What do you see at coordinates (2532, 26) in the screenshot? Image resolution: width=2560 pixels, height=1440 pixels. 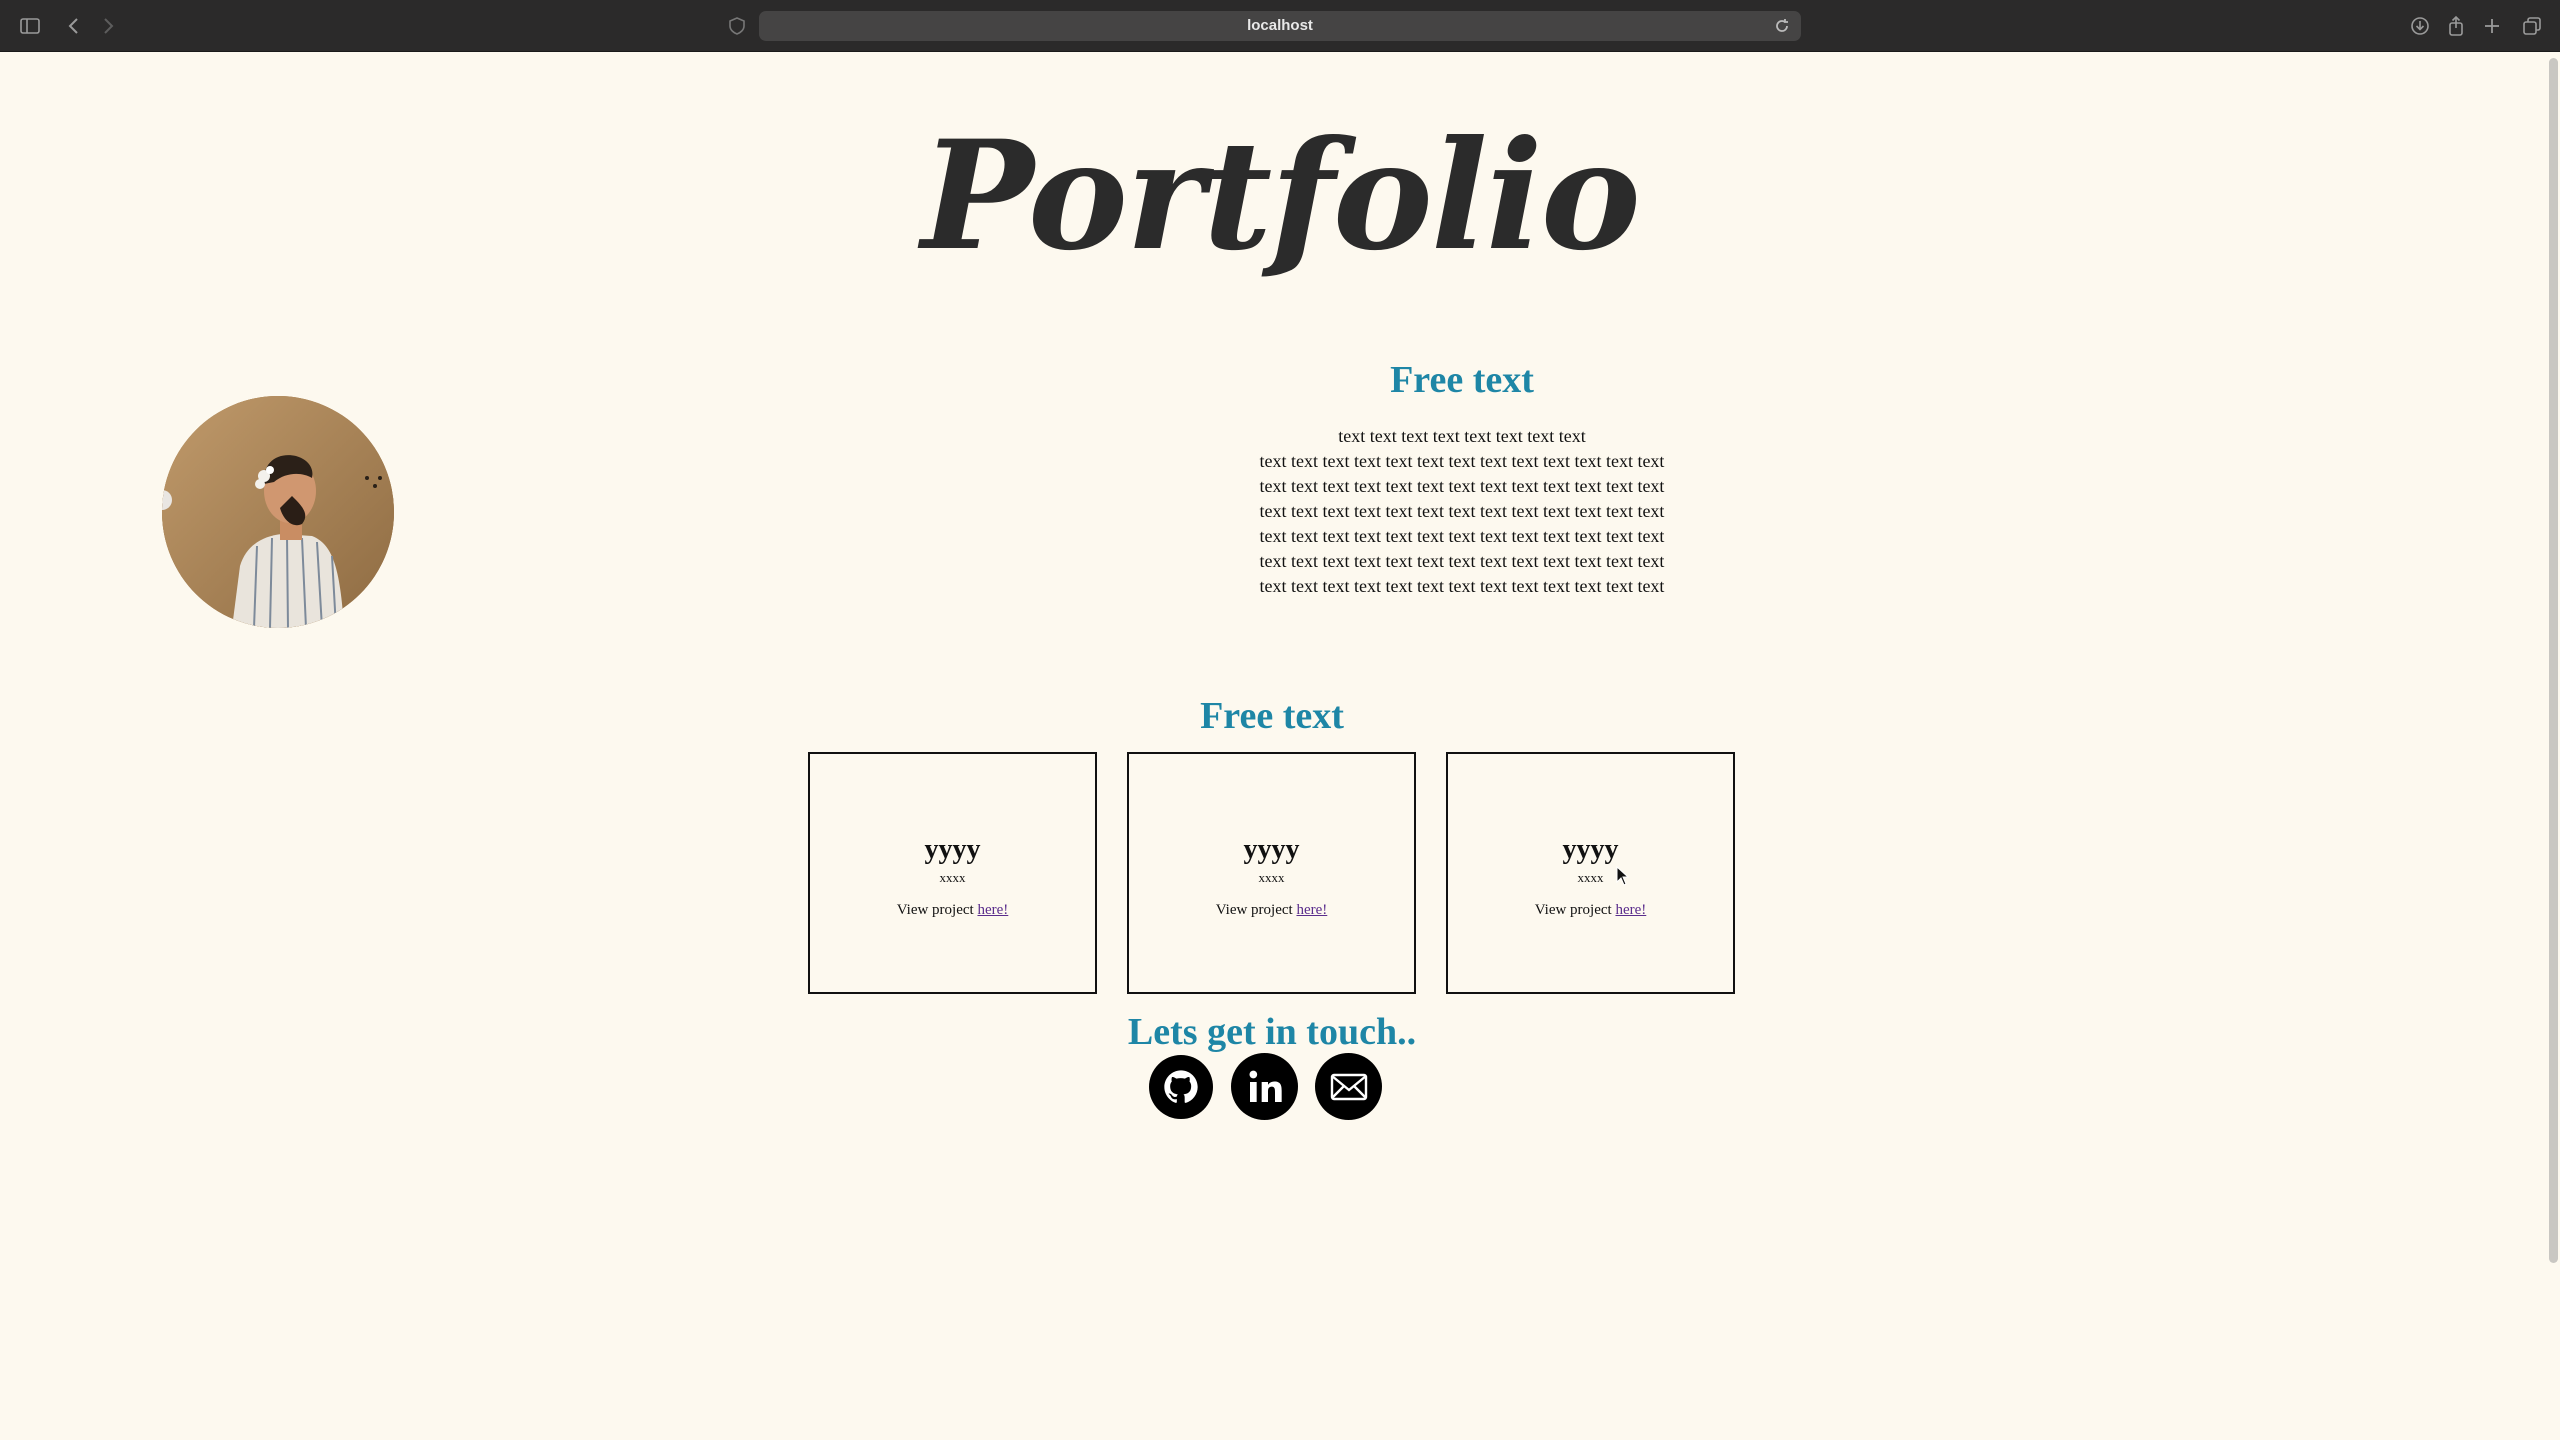 I see `tab-overview-icon` at bounding box center [2532, 26].